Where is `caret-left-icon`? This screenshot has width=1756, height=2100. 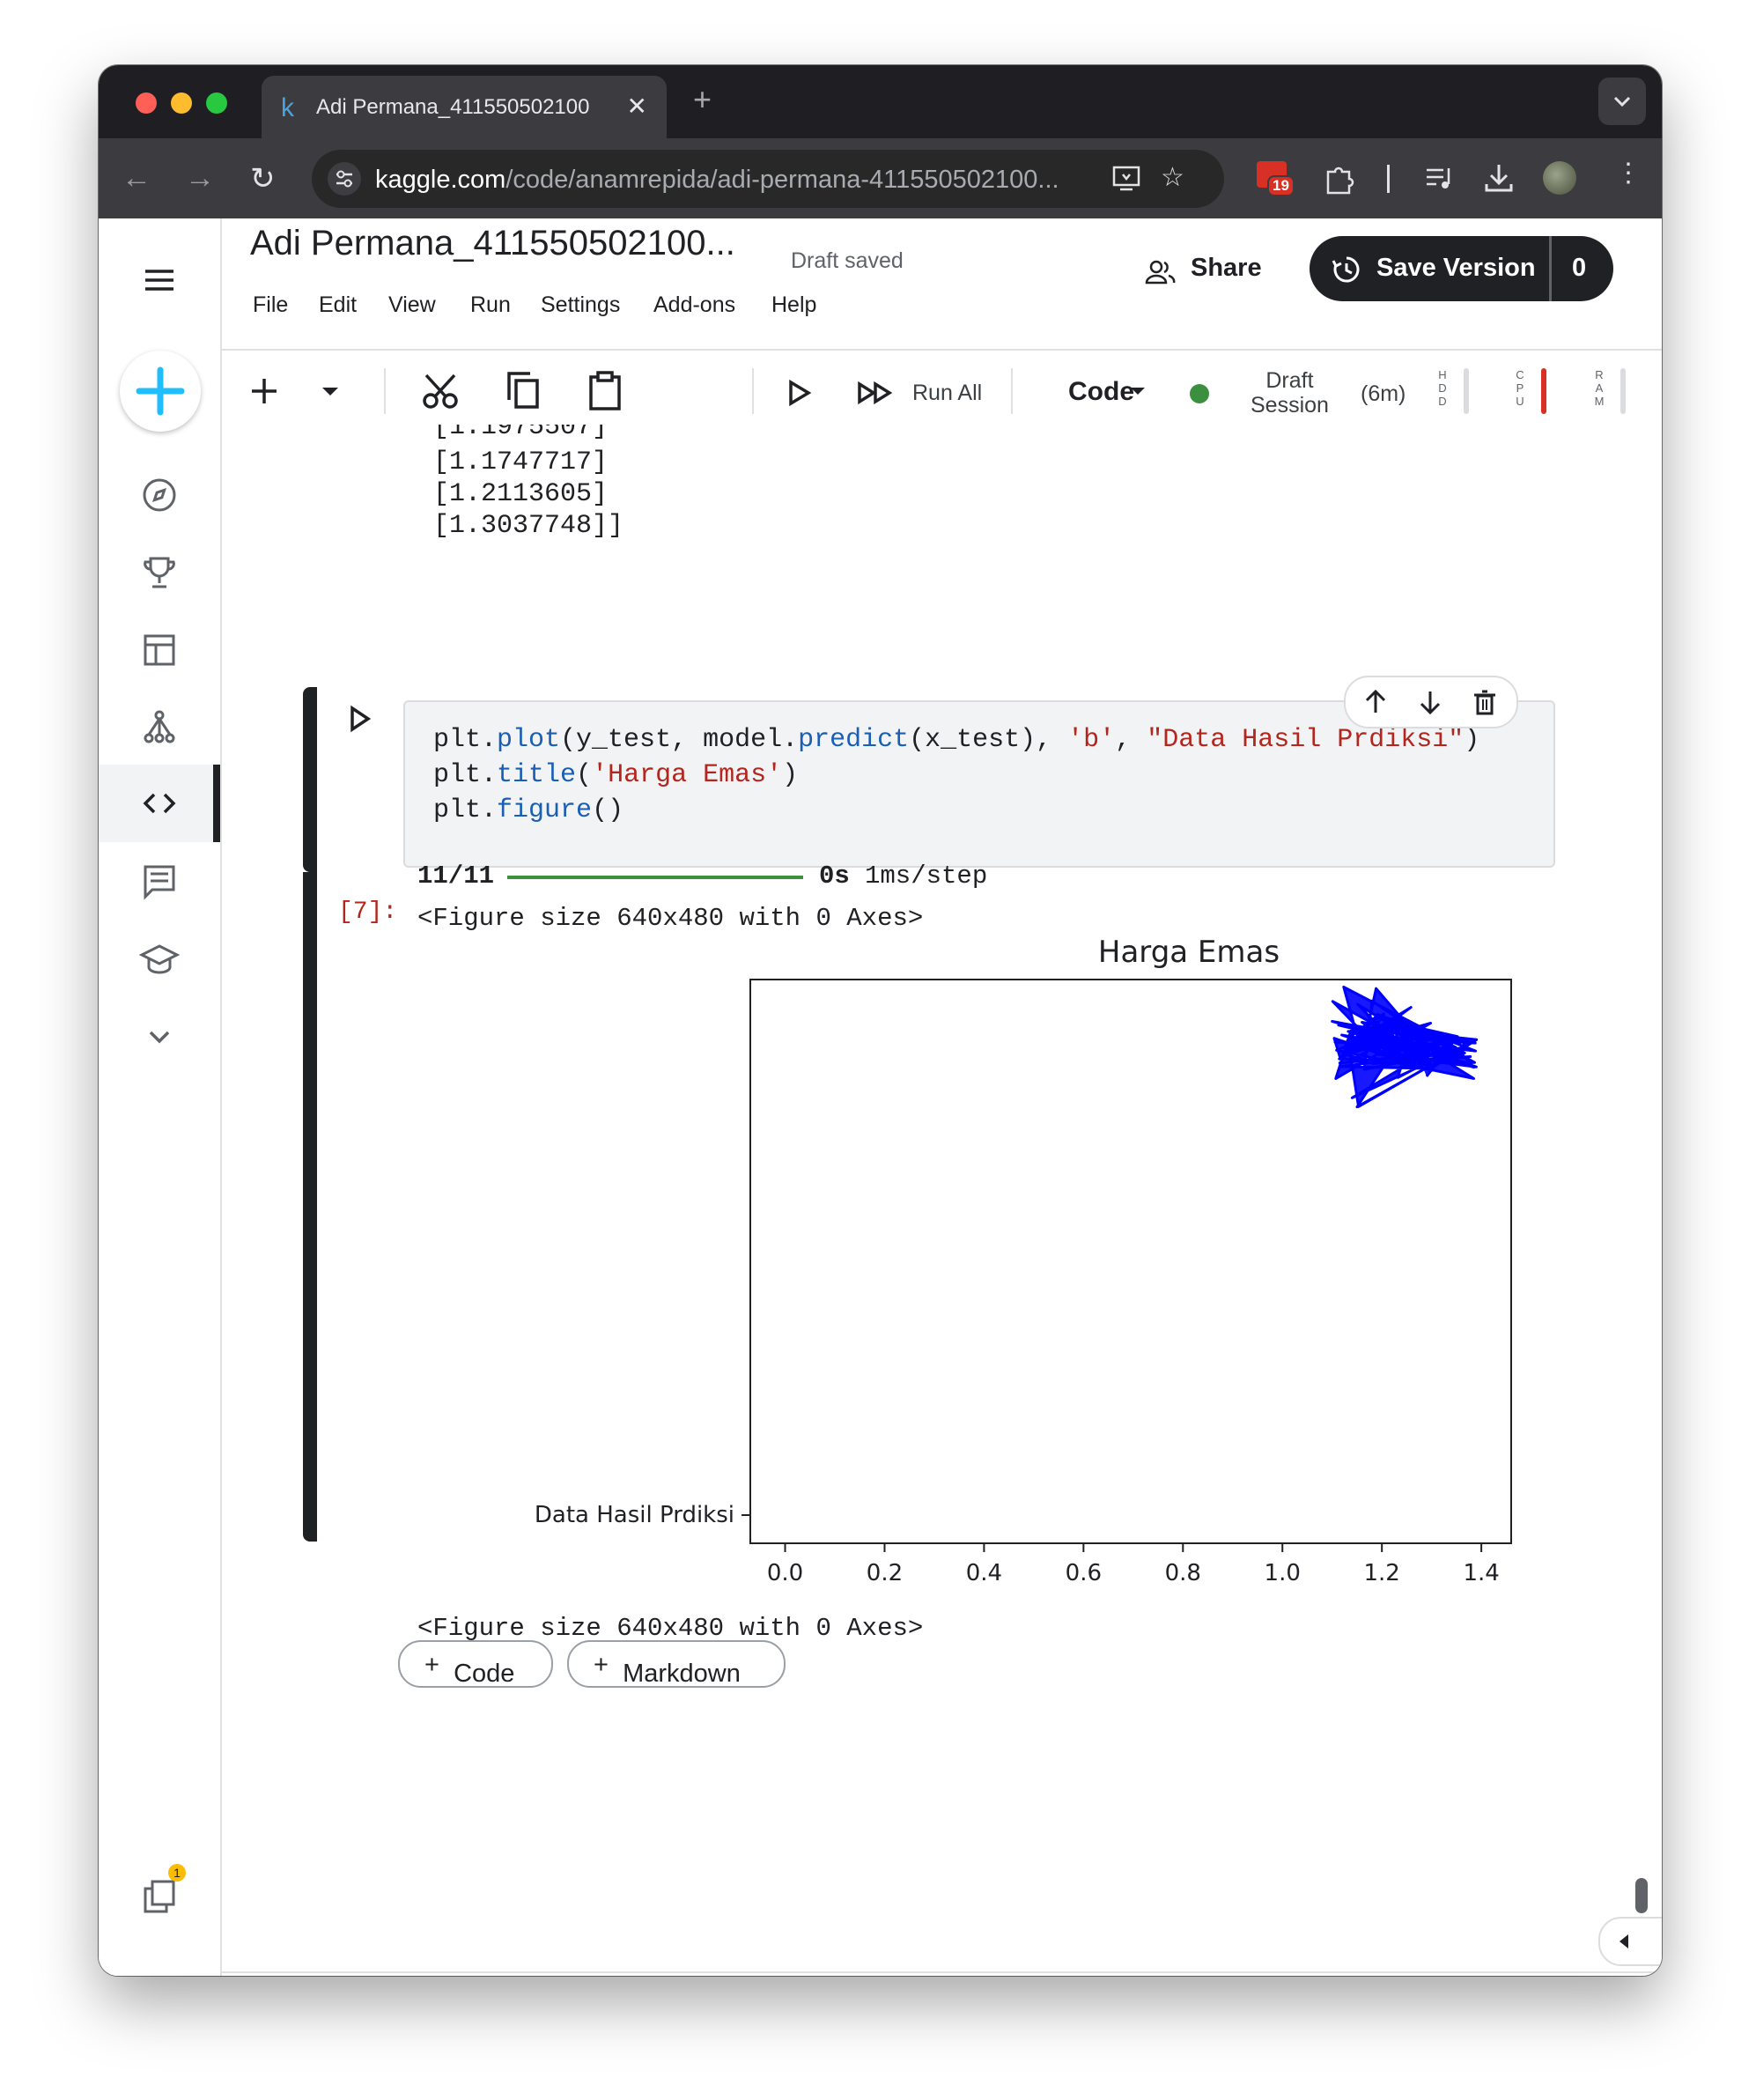 caret-left-icon is located at coordinates (1624, 1941).